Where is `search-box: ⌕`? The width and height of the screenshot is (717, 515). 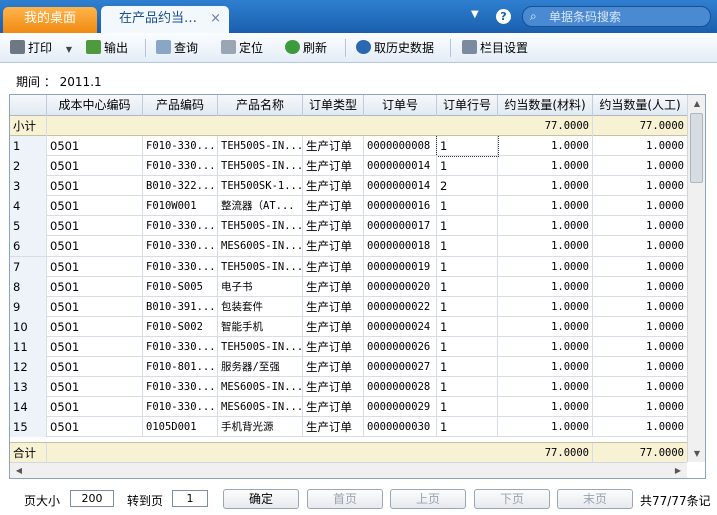
search-box: ⌕ is located at coordinates (616, 16).